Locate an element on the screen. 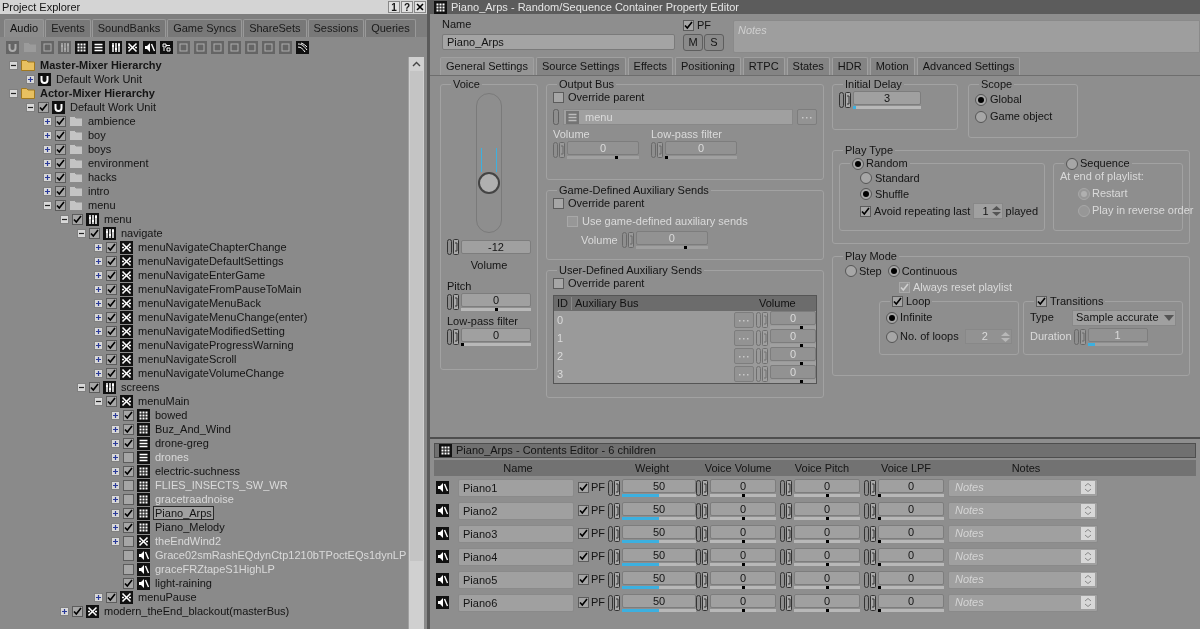  tree-item-label: menuNavigateEnterGame is located at coordinates (202, 275).